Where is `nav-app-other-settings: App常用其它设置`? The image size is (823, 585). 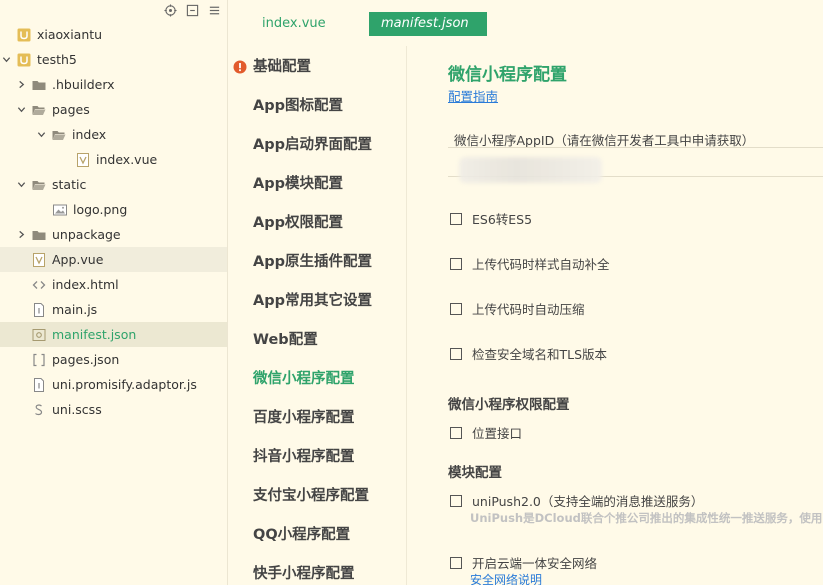
nav-app-other-settings: App常用其它设置 is located at coordinates (312, 301).